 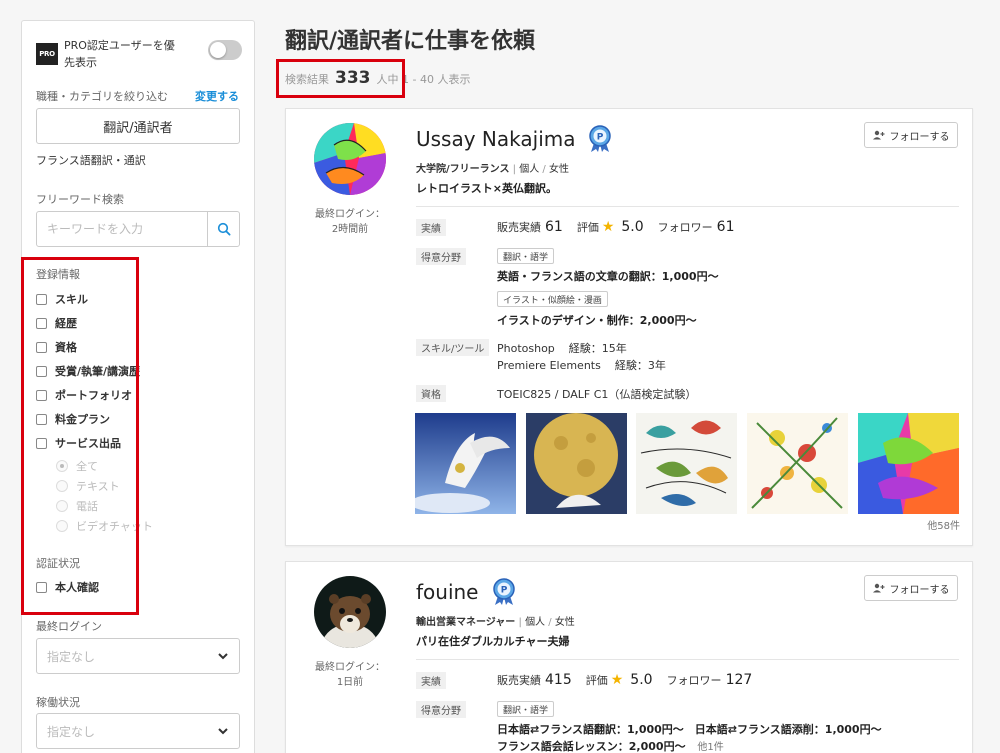 I want to click on search-icon, so click(x=224, y=229).